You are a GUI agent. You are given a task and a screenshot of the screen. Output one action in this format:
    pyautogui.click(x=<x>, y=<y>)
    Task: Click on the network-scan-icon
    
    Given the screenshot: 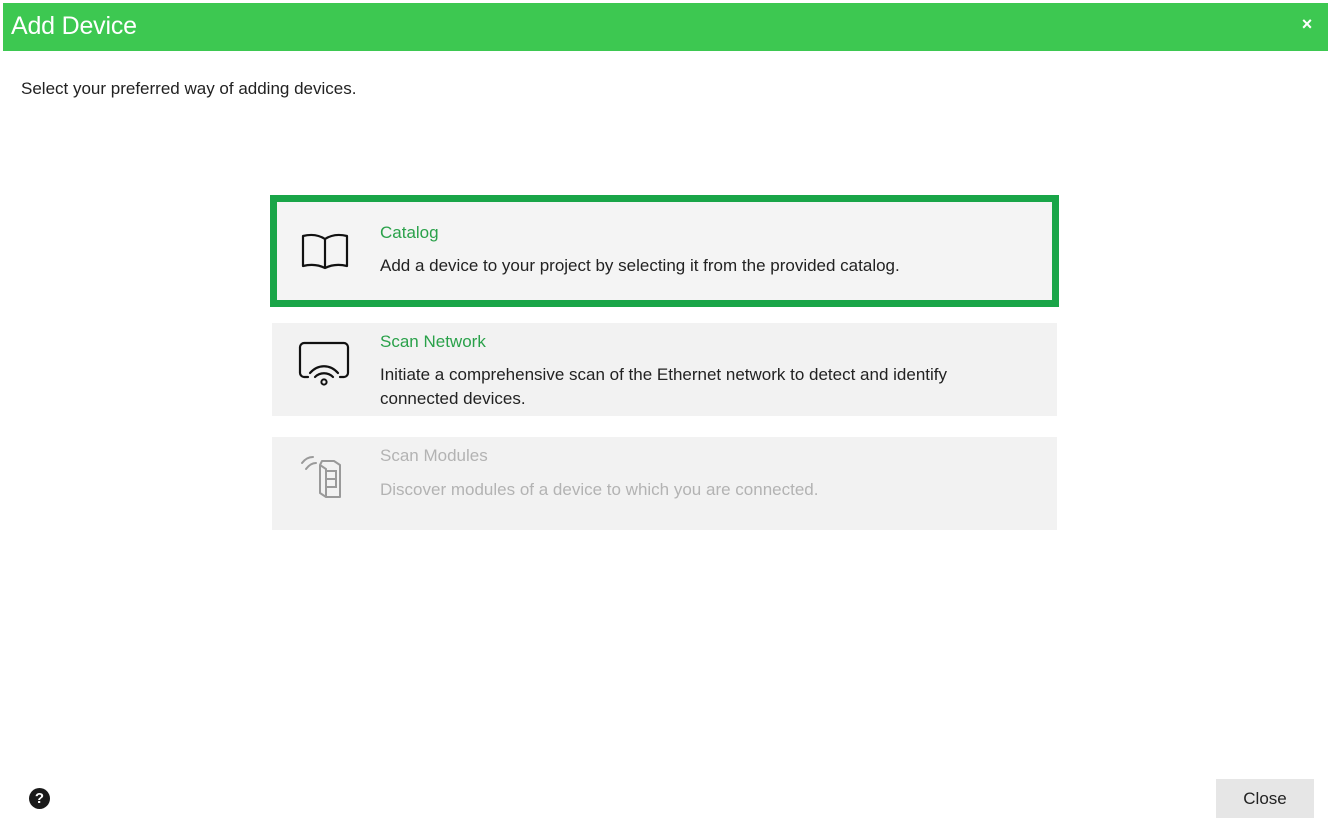 What is the action you would take?
    pyautogui.click(x=324, y=363)
    